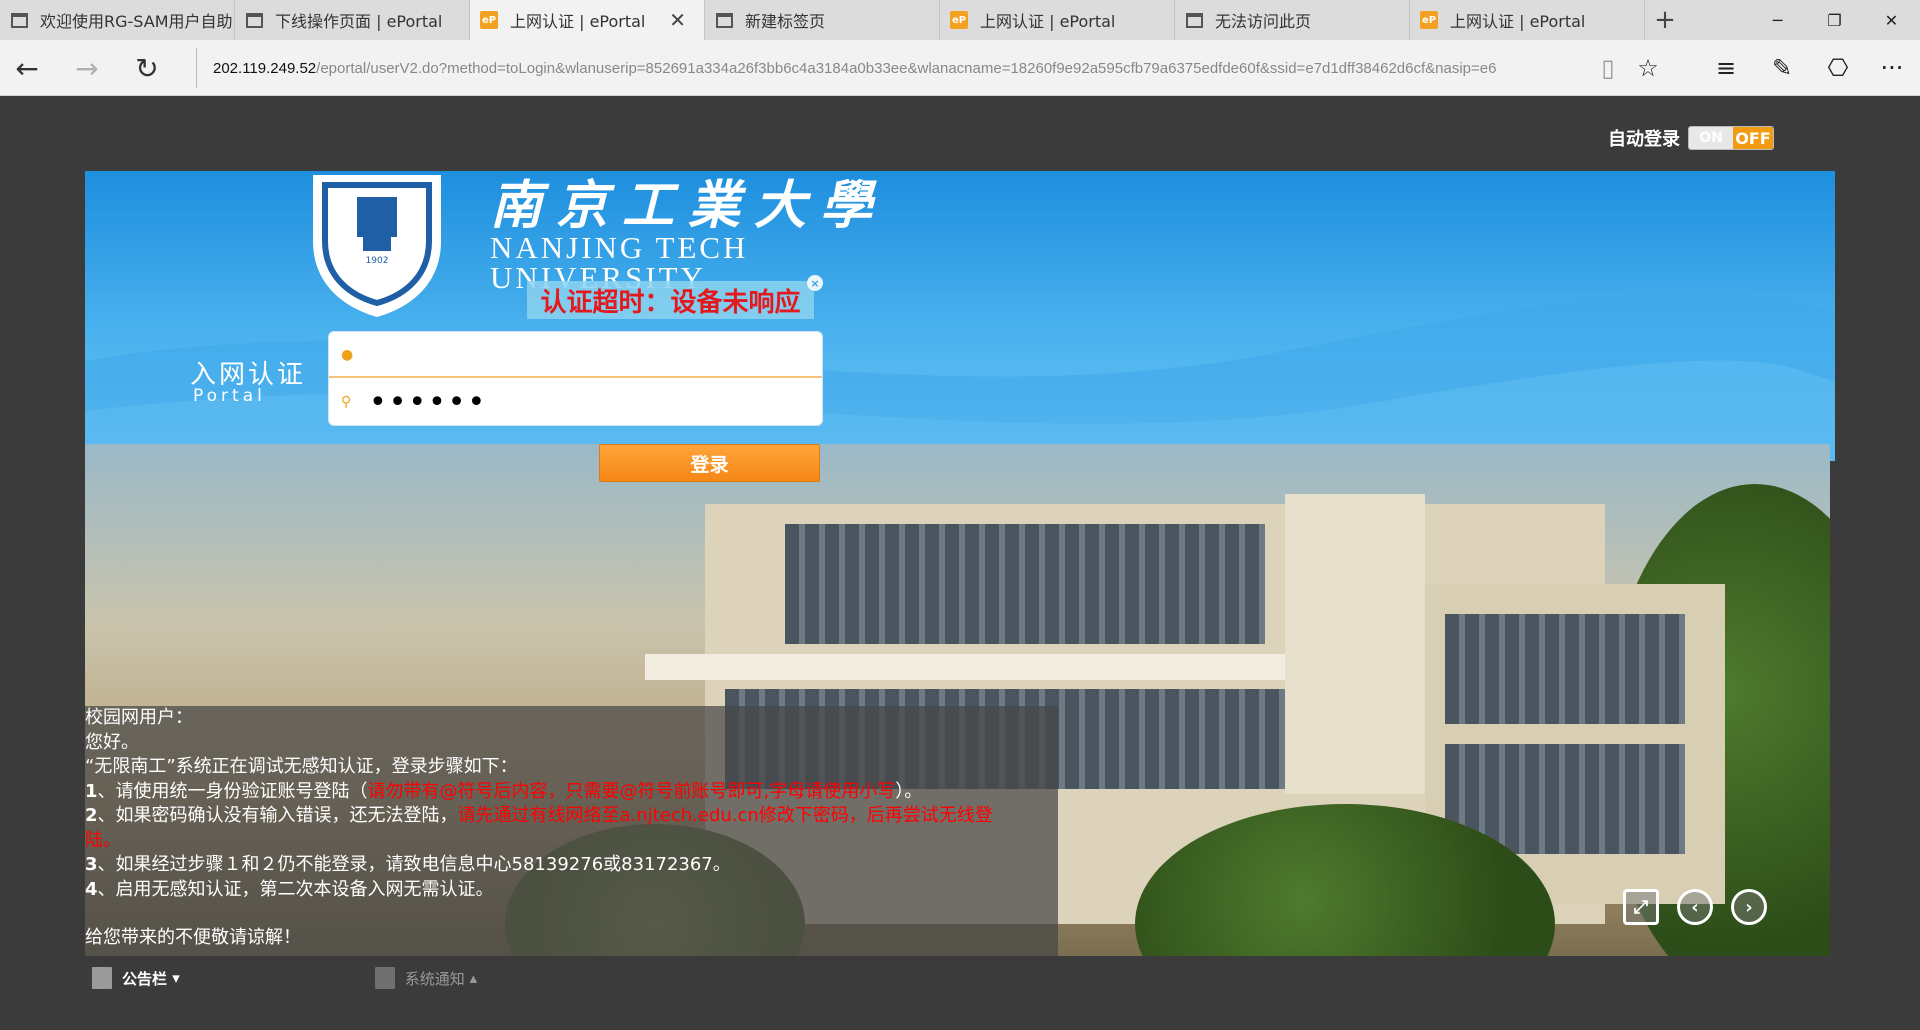  What do you see at coordinates (193, 937) in the screenshot?
I see `notice-closing: 给您带来的不便敬请谅解！` at bounding box center [193, 937].